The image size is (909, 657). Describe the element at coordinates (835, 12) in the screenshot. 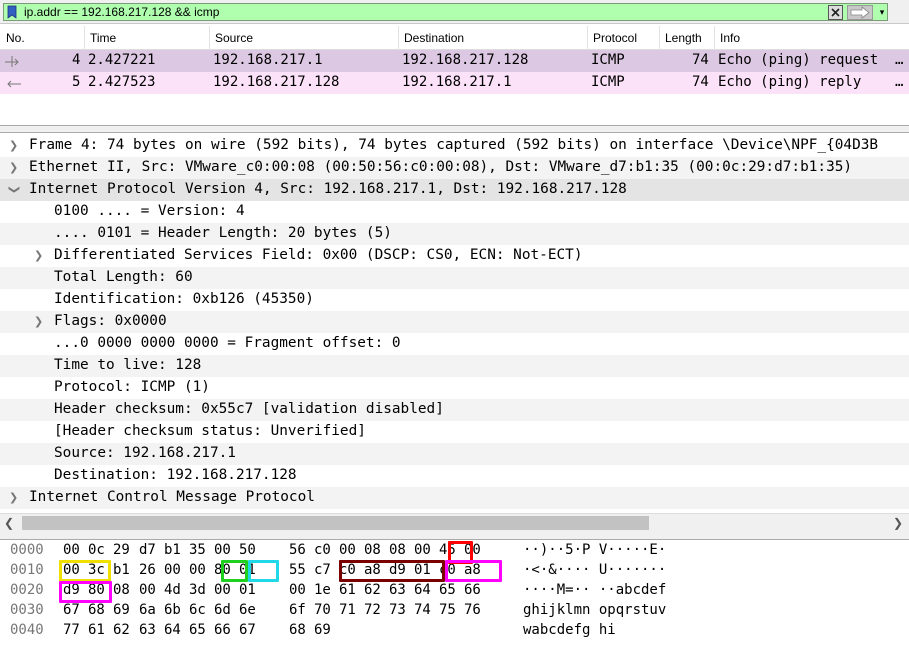

I see `clear-filter-button` at that location.